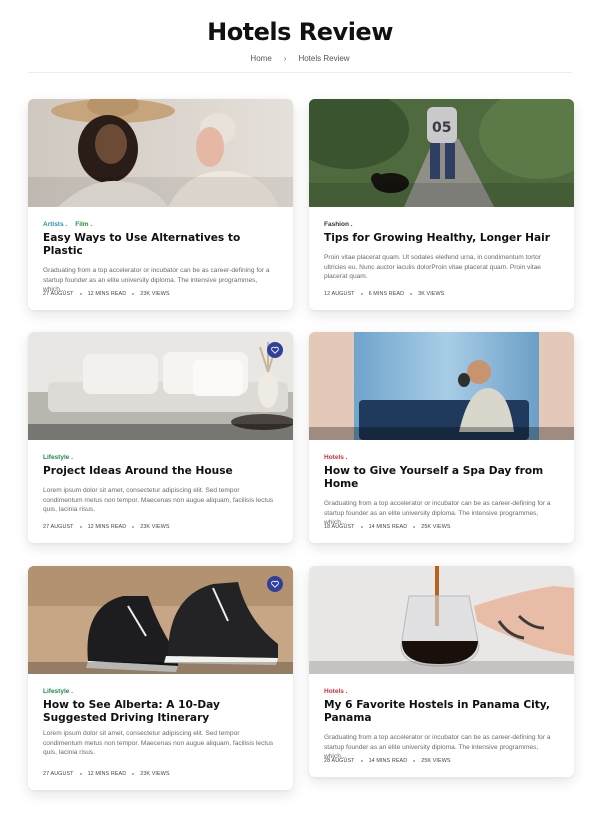 The image size is (600, 821). Describe the element at coordinates (83, 224) in the screenshot. I see `category-link: Film` at that location.